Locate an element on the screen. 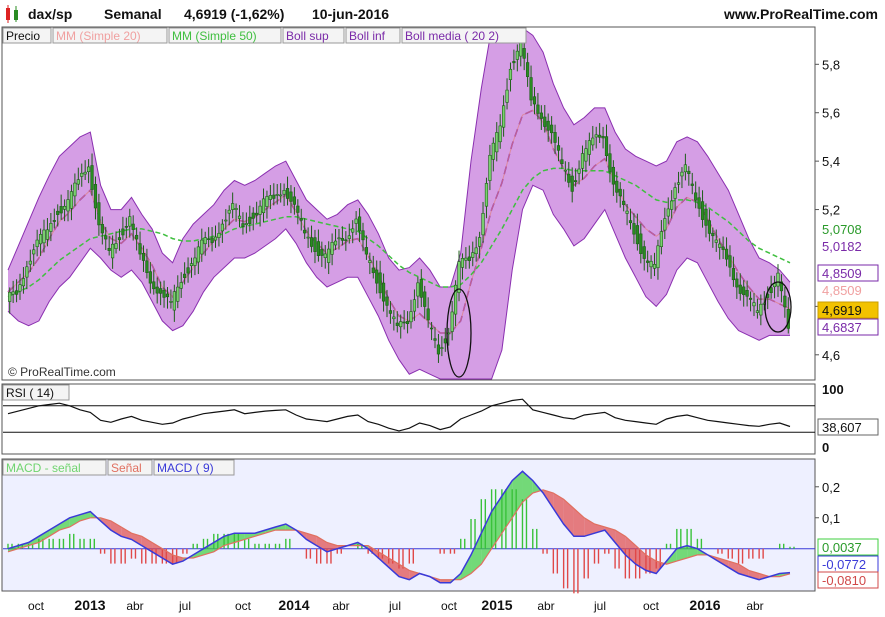  rsi-panel is located at coordinates (408, 419).